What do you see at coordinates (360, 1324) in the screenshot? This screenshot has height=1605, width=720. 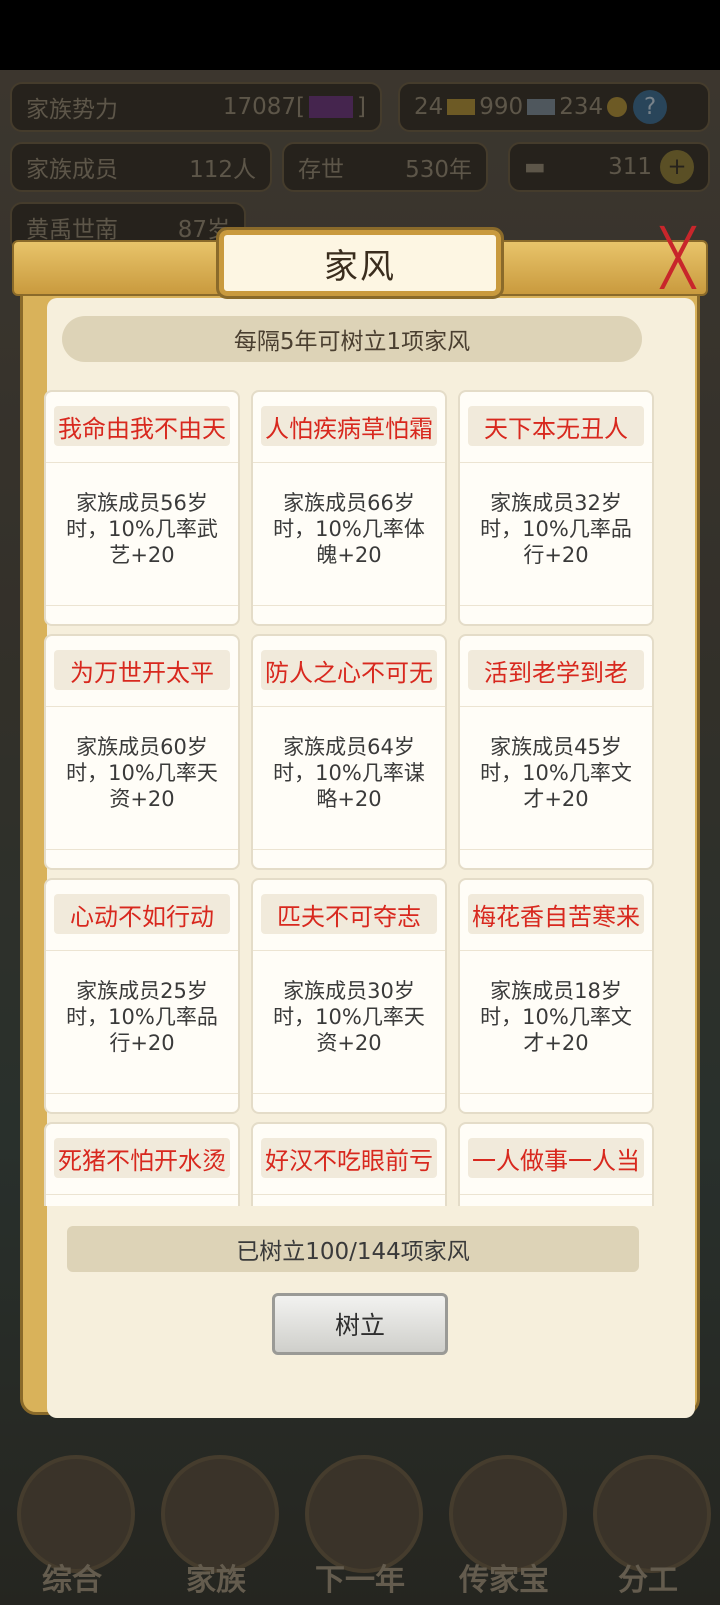 I see `establish-button: 树立` at bounding box center [360, 1324].